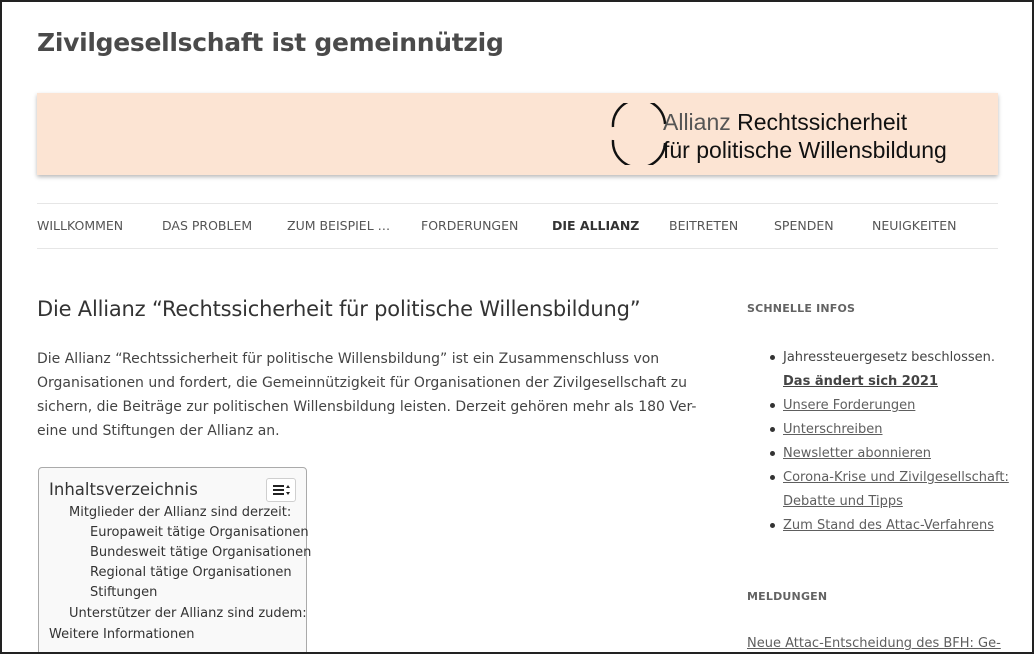  I want to click on list-item: Unsere Forderungen, so click(887, 406).